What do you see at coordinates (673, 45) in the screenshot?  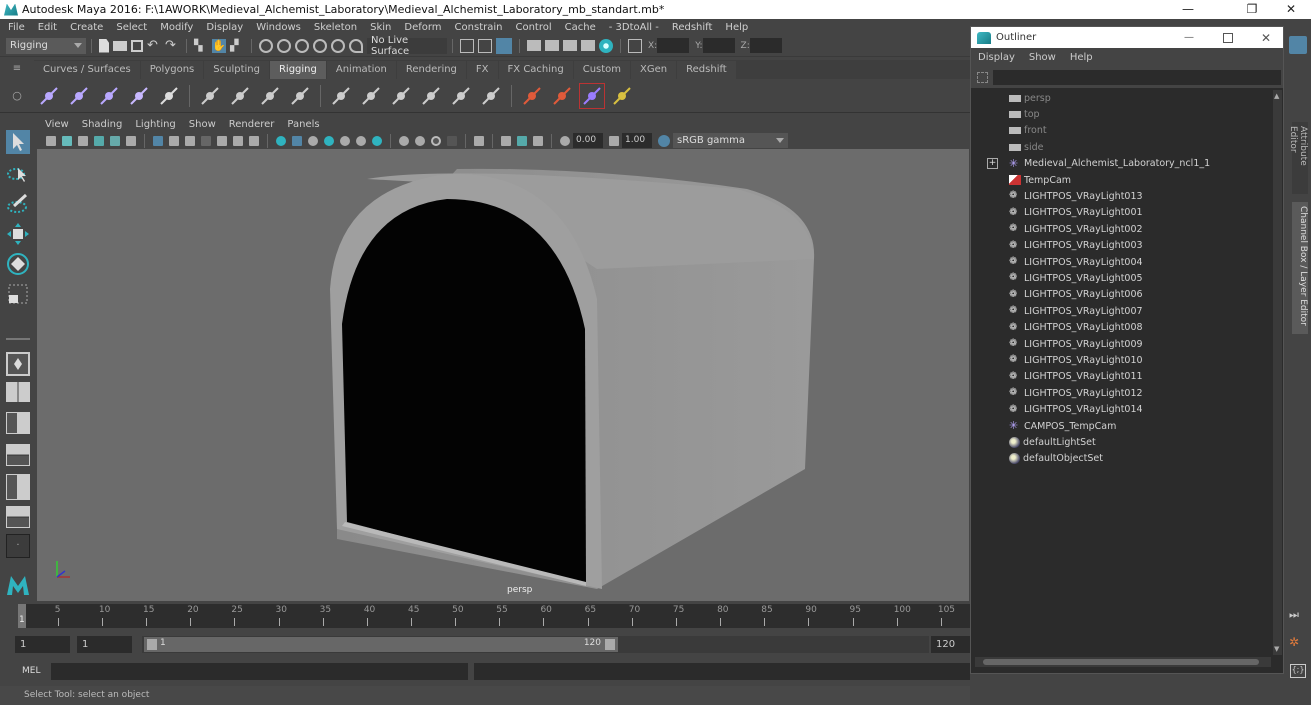 I see `x-input` at bounding box center [673, 45].